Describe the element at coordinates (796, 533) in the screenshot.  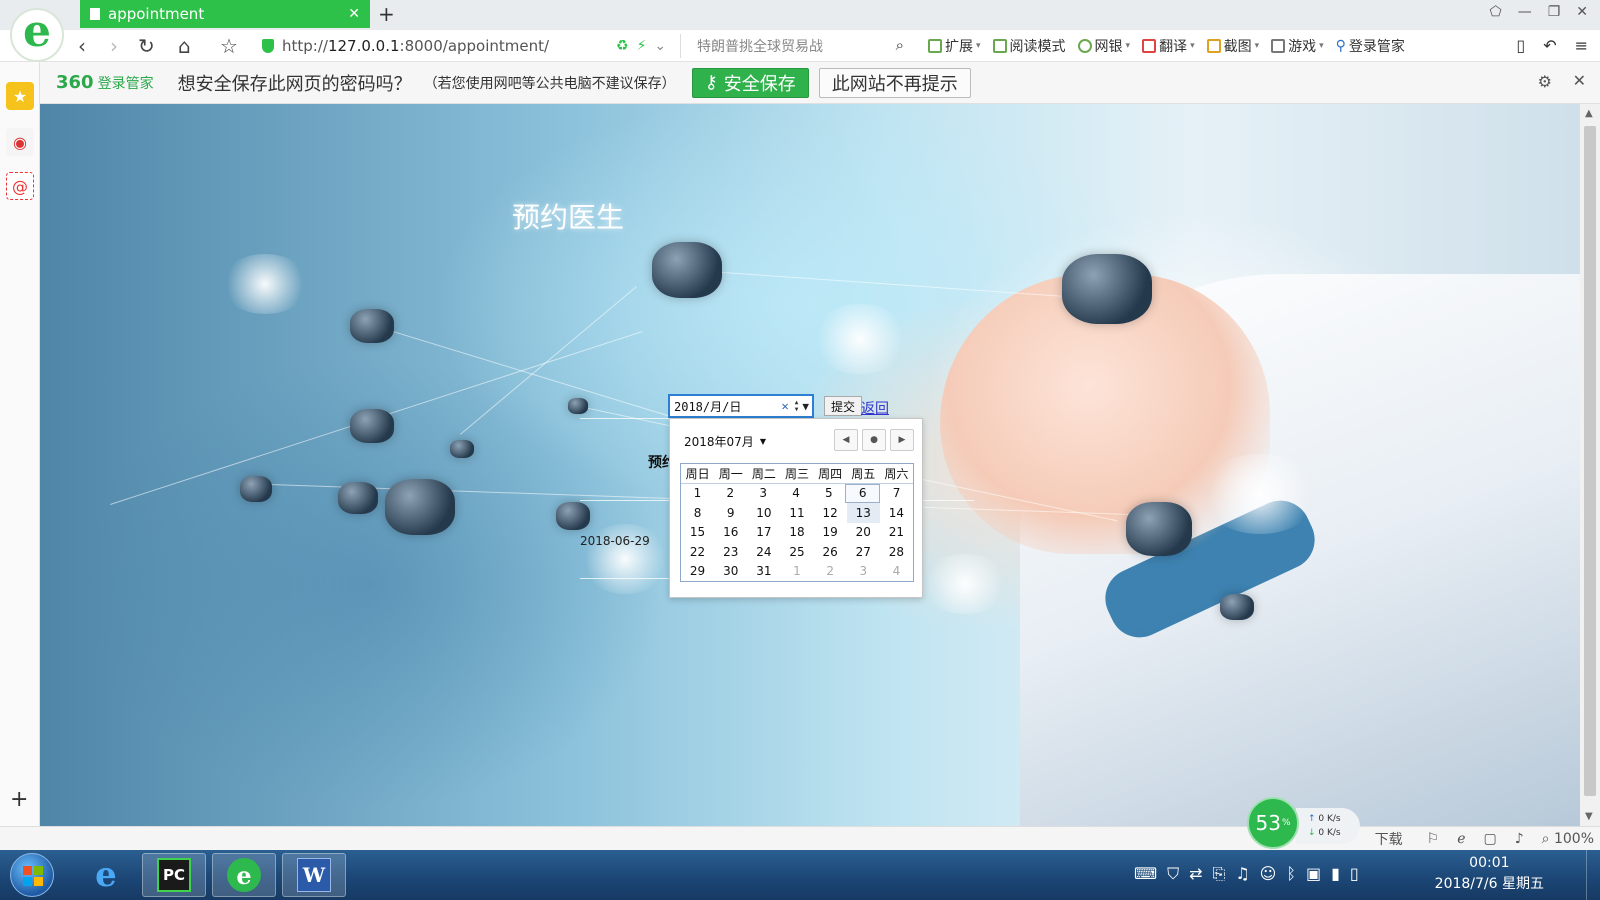
I see `calendar-day: 18` at that location.